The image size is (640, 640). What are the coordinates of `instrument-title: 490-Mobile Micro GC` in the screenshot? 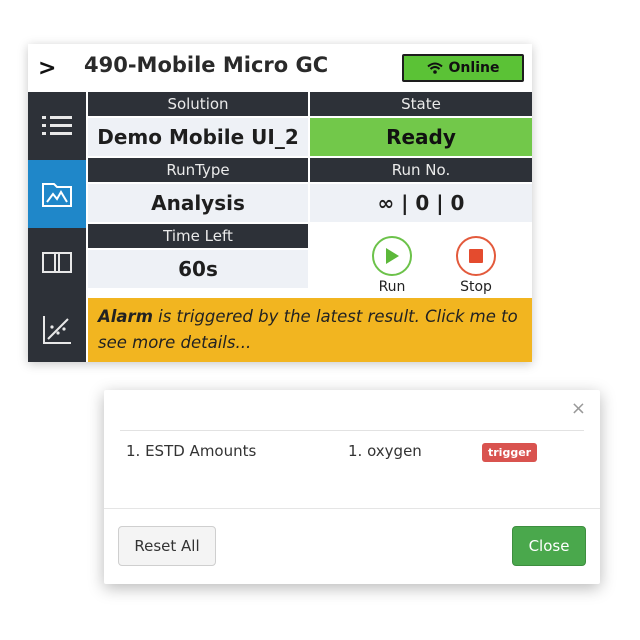 It's located at (206, 65).